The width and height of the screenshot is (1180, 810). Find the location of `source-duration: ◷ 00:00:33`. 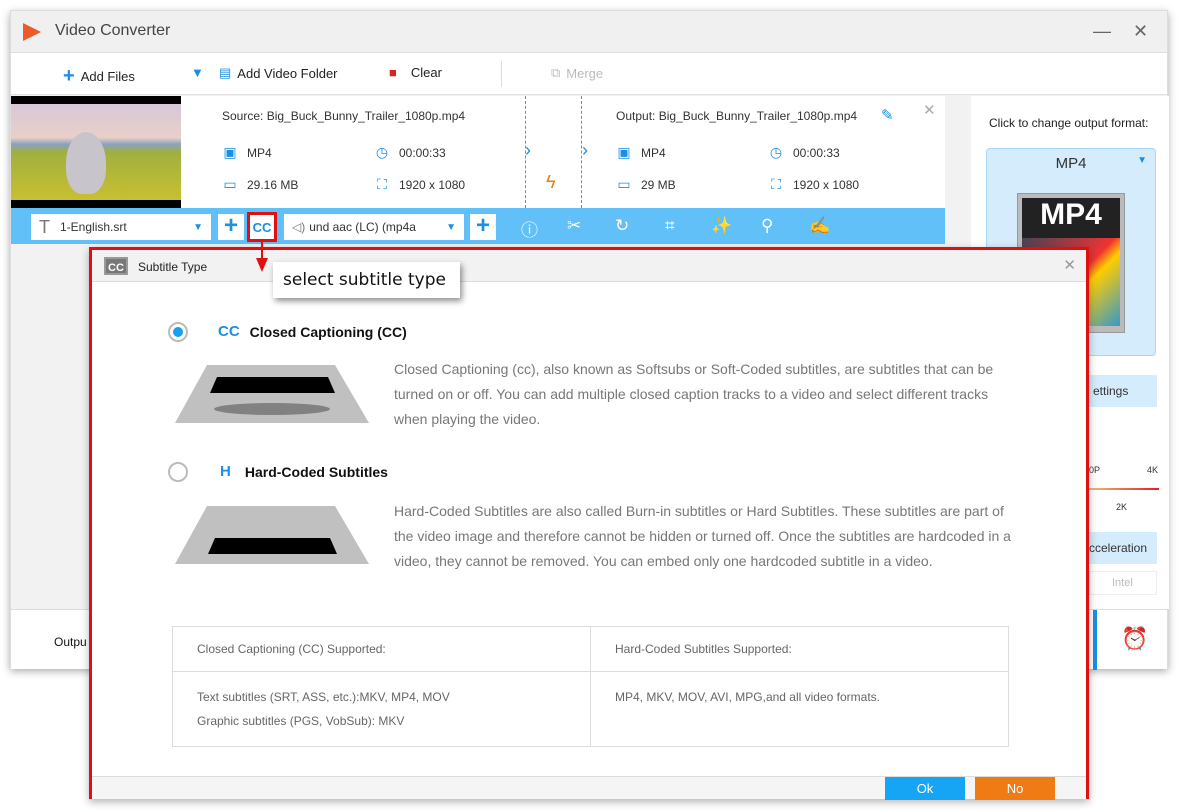

source-duration: ◷ 00:00:33 is located at coordinates (409, 152).